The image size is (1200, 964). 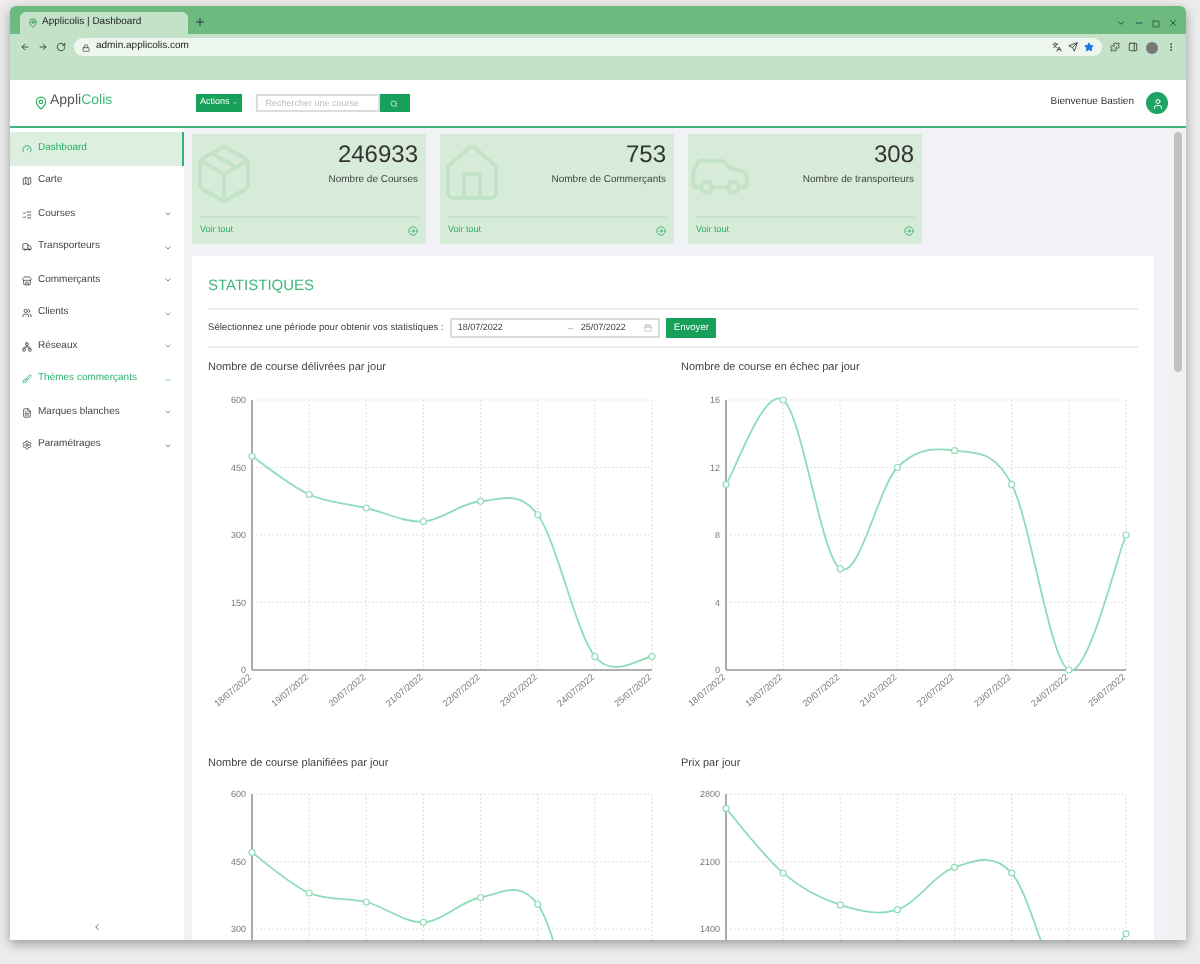 What do you see at coordinates (27, 247) in the screenshot?
I see `truck-icon` at bounding box center [27, 247].